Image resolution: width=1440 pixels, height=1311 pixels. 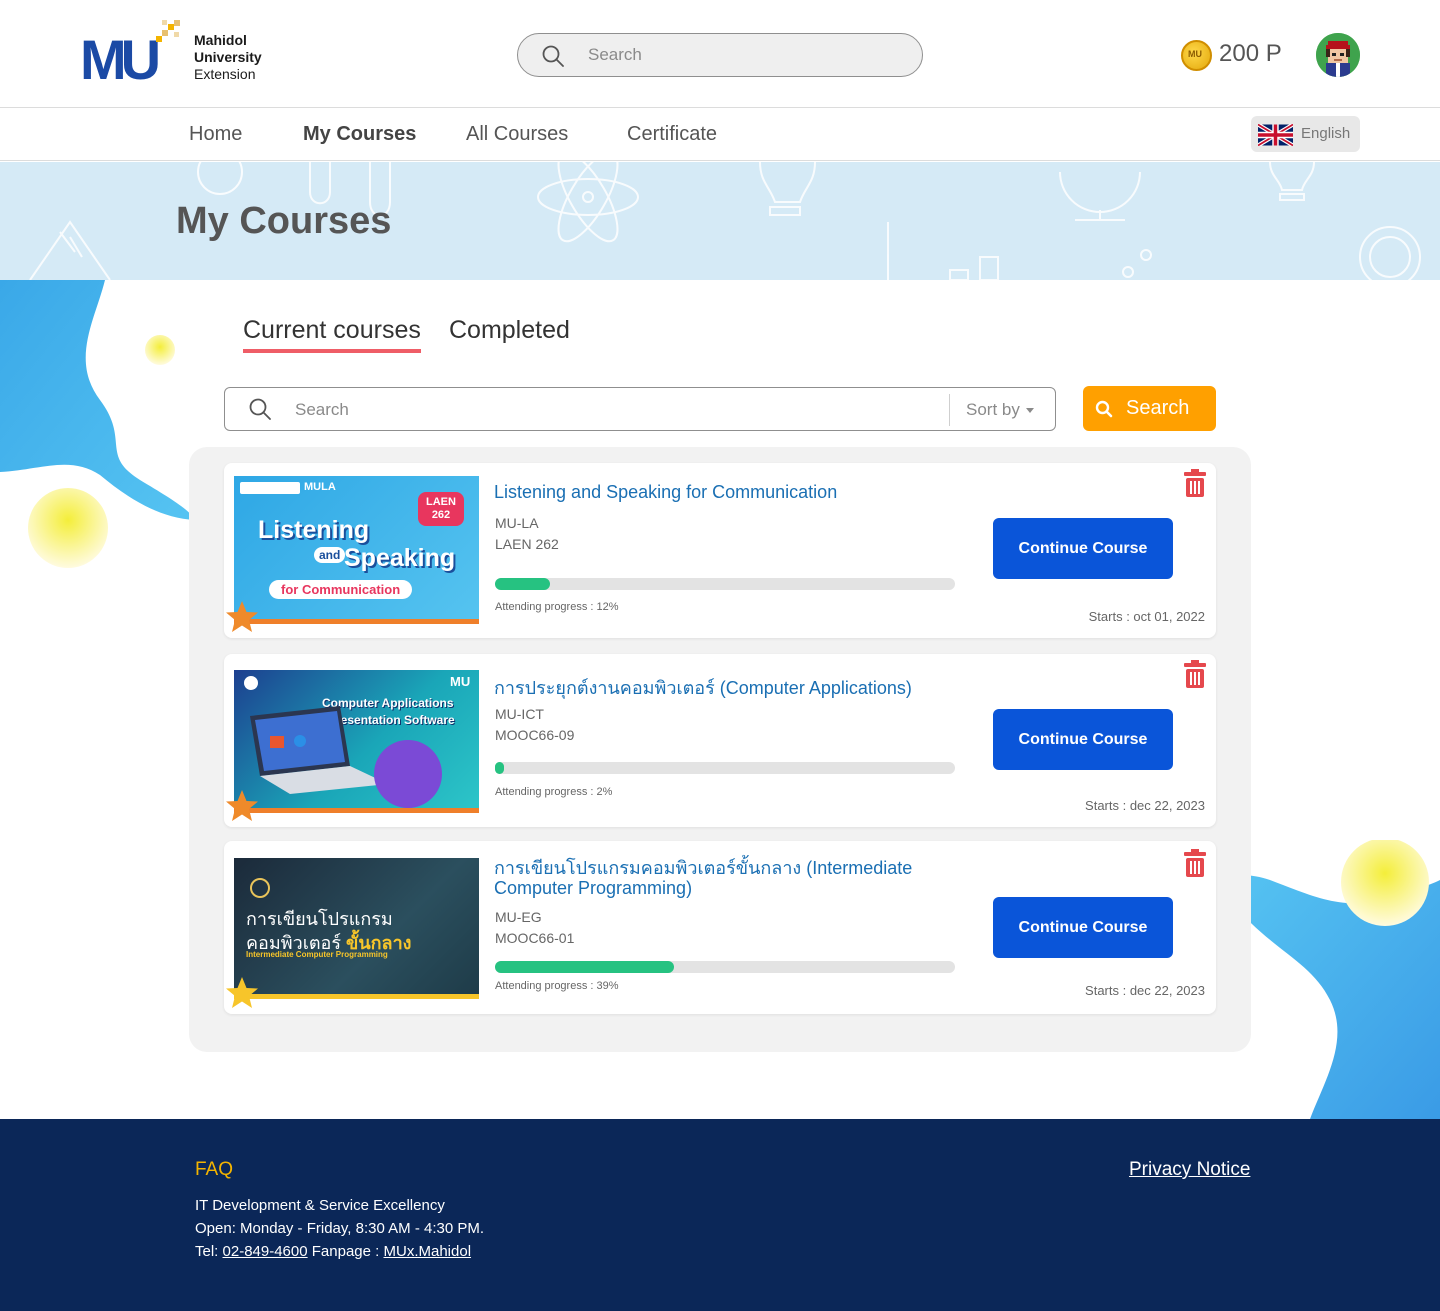 I want to click on nav-home: Home, so click(x=215, y=134).